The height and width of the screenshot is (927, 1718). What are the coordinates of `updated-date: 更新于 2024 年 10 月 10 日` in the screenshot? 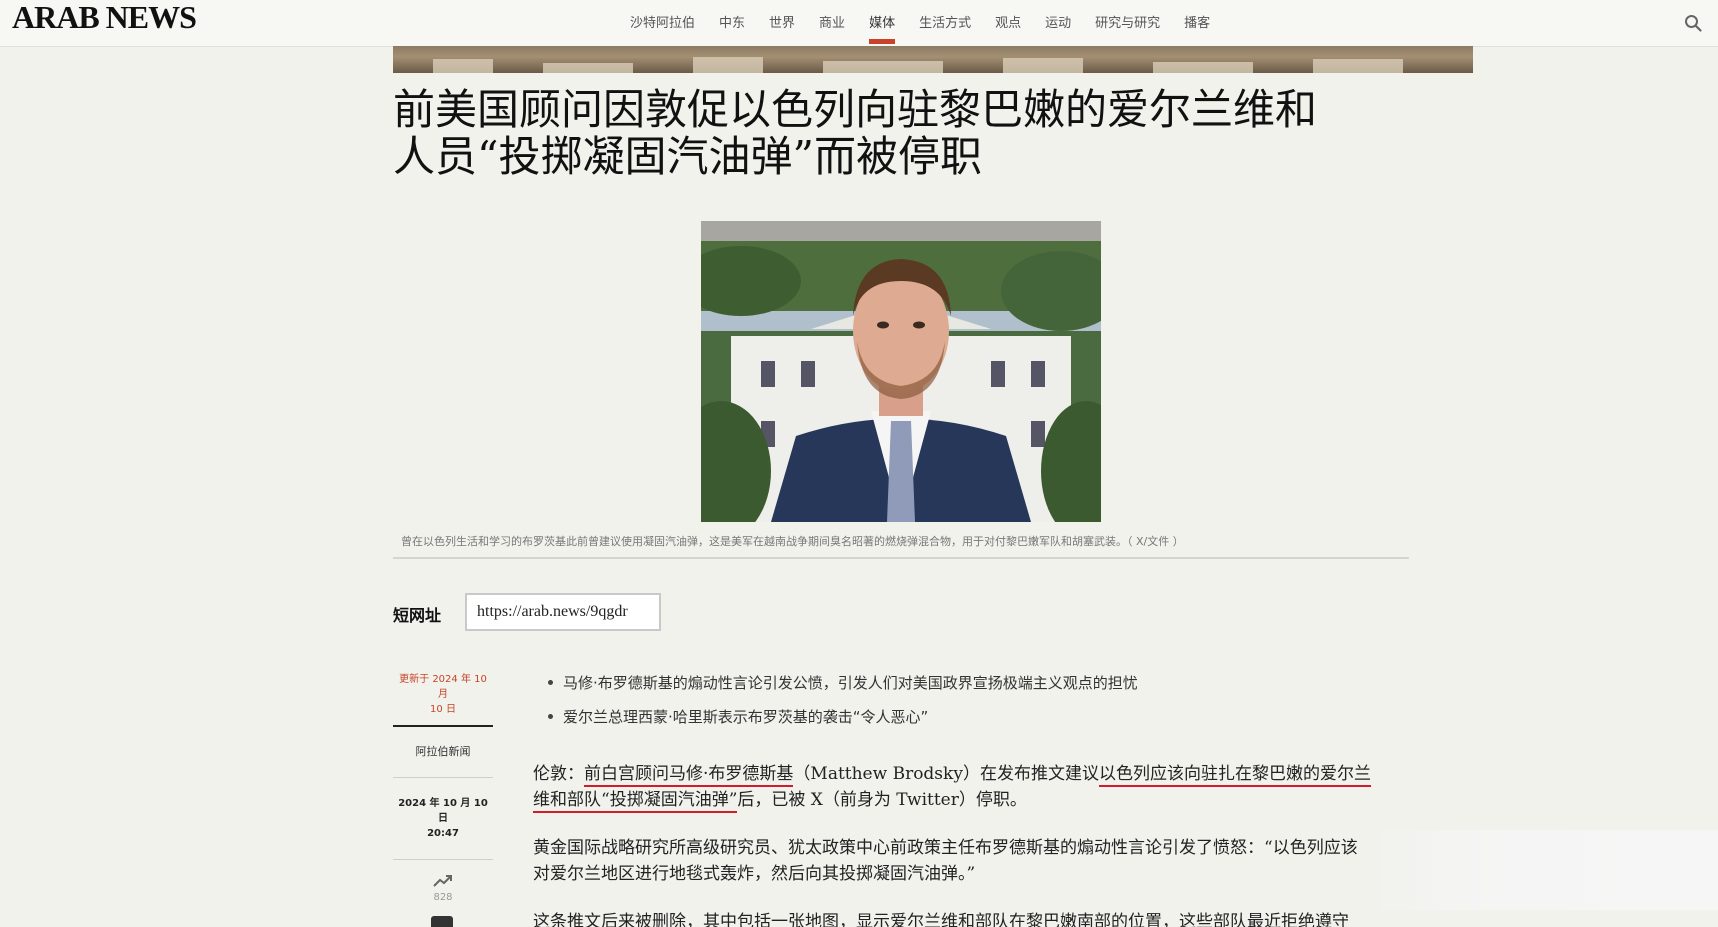 It's located at (443, 694).